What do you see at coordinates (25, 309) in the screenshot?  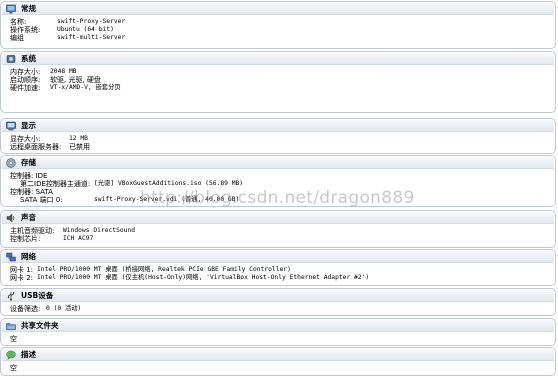 I see `row-label: 设备筛选:` at bounding box center [25, 309].